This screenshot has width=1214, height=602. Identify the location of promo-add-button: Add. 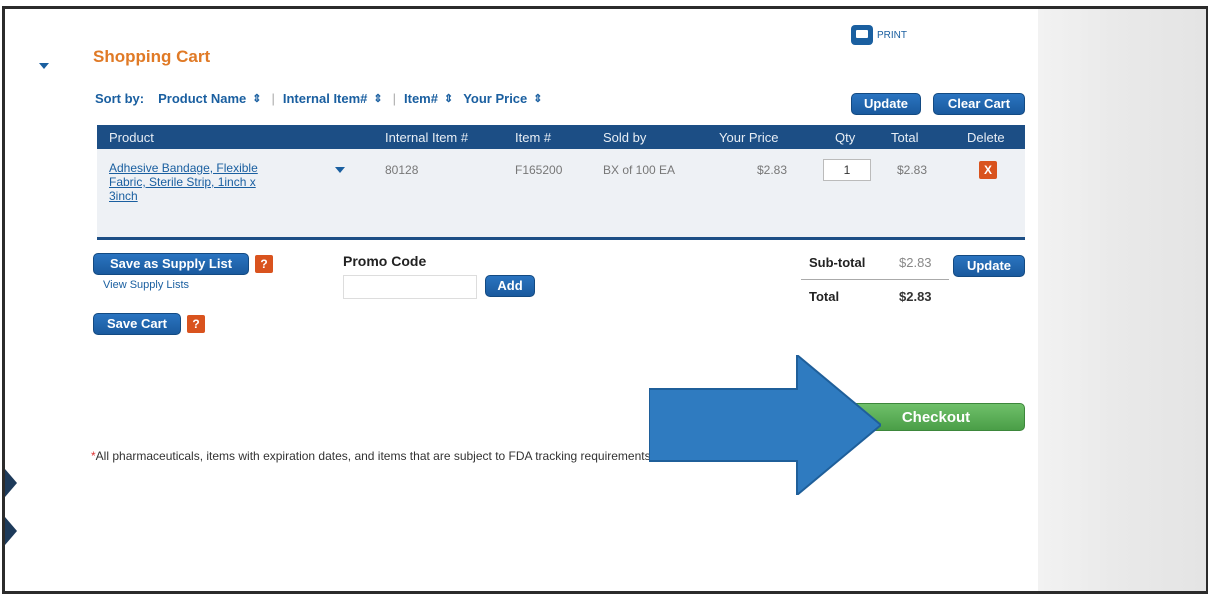
(510, 286).